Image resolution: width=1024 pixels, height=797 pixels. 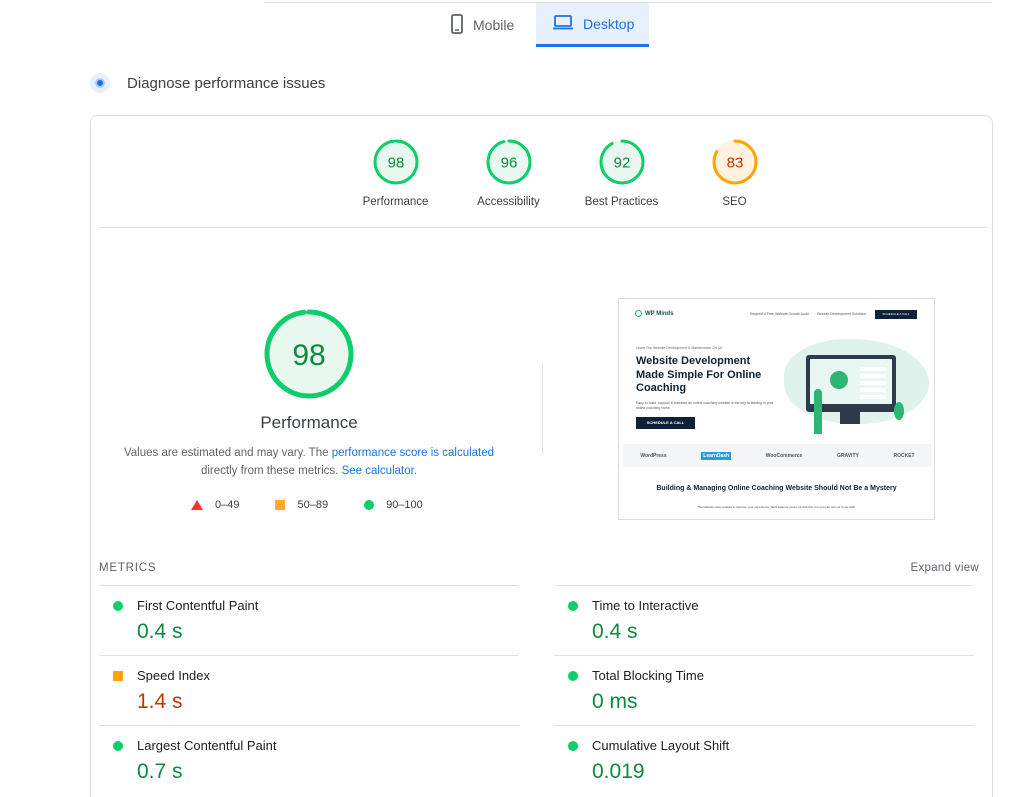 I want to click on gauge-label: Best Practices, so click(x=621, y=202).